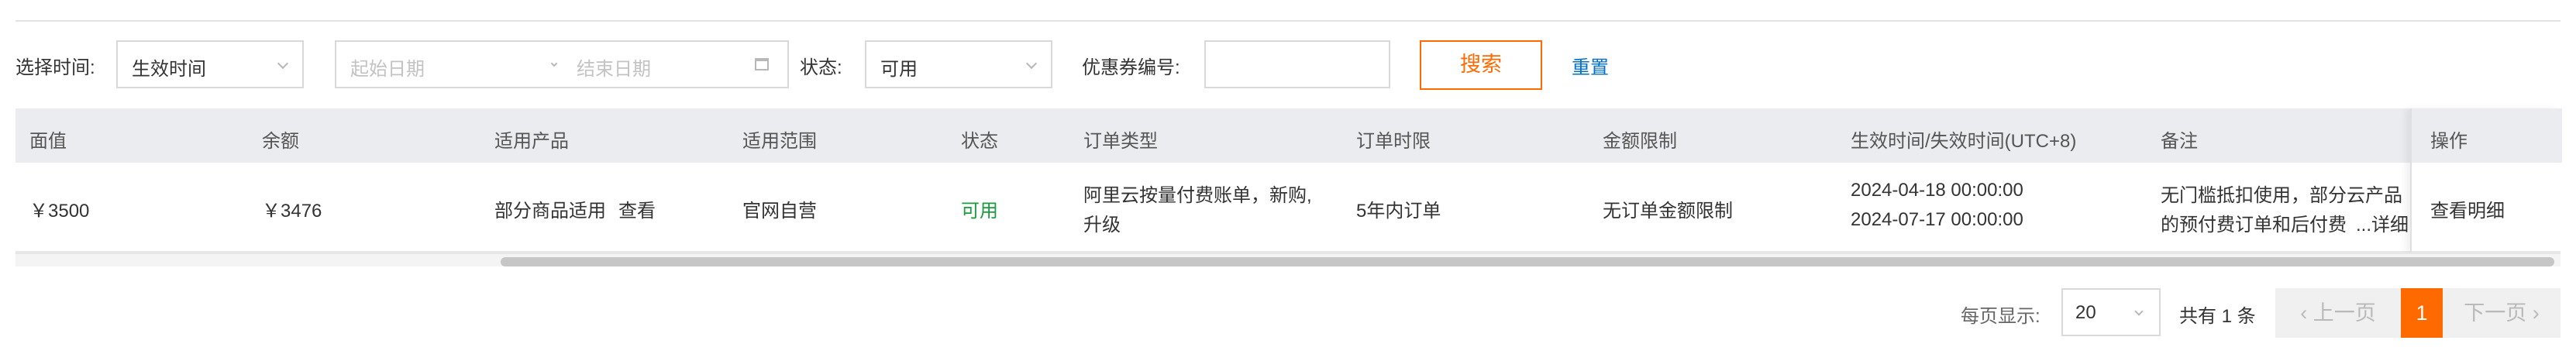 The width and height of the screenshot is (2576, 361). Describe the element at coordinates (779, 212) in the screenshot. I see `scope-cell: 官网自营` at that location.